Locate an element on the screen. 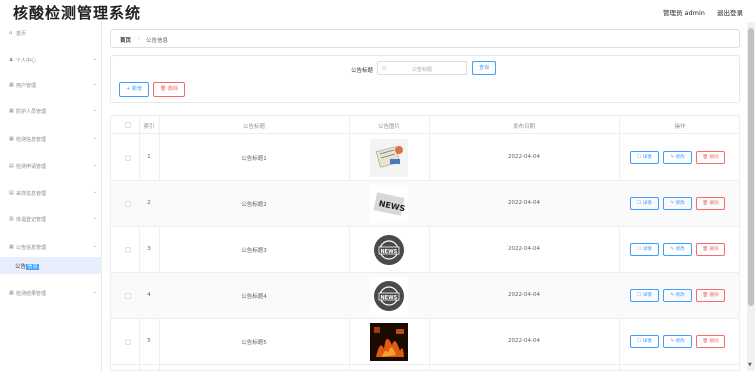  batch-delete-button: 🗑 删除 is located at coordinates (169, 89).